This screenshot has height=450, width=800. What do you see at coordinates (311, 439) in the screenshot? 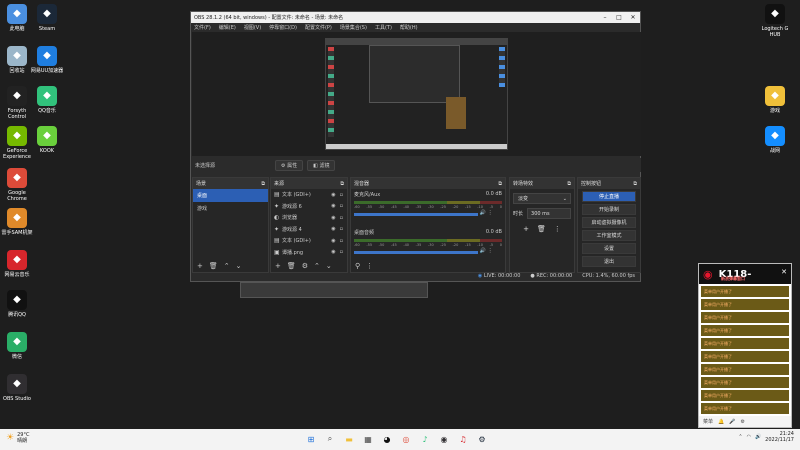
I see `windows-start-icon: ⊞` at bounding box center [311, 439].